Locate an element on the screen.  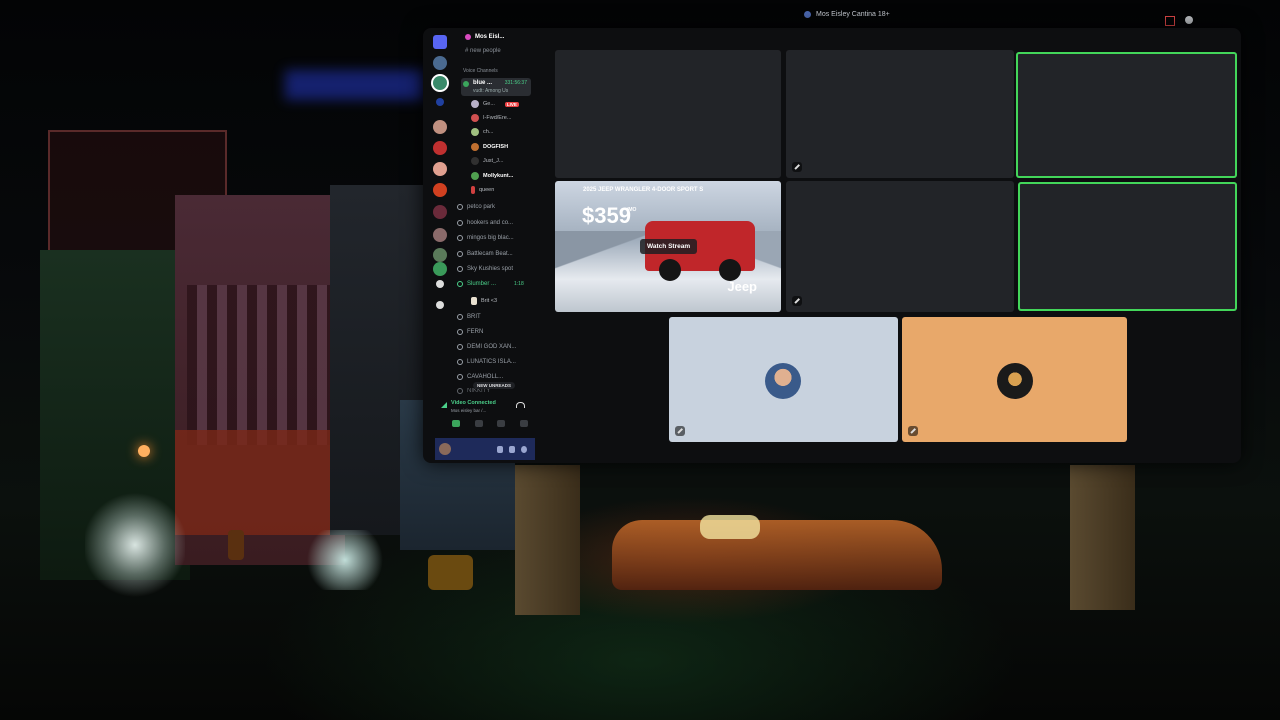
voice-channel: petco park is located at coordinates (476, 207).